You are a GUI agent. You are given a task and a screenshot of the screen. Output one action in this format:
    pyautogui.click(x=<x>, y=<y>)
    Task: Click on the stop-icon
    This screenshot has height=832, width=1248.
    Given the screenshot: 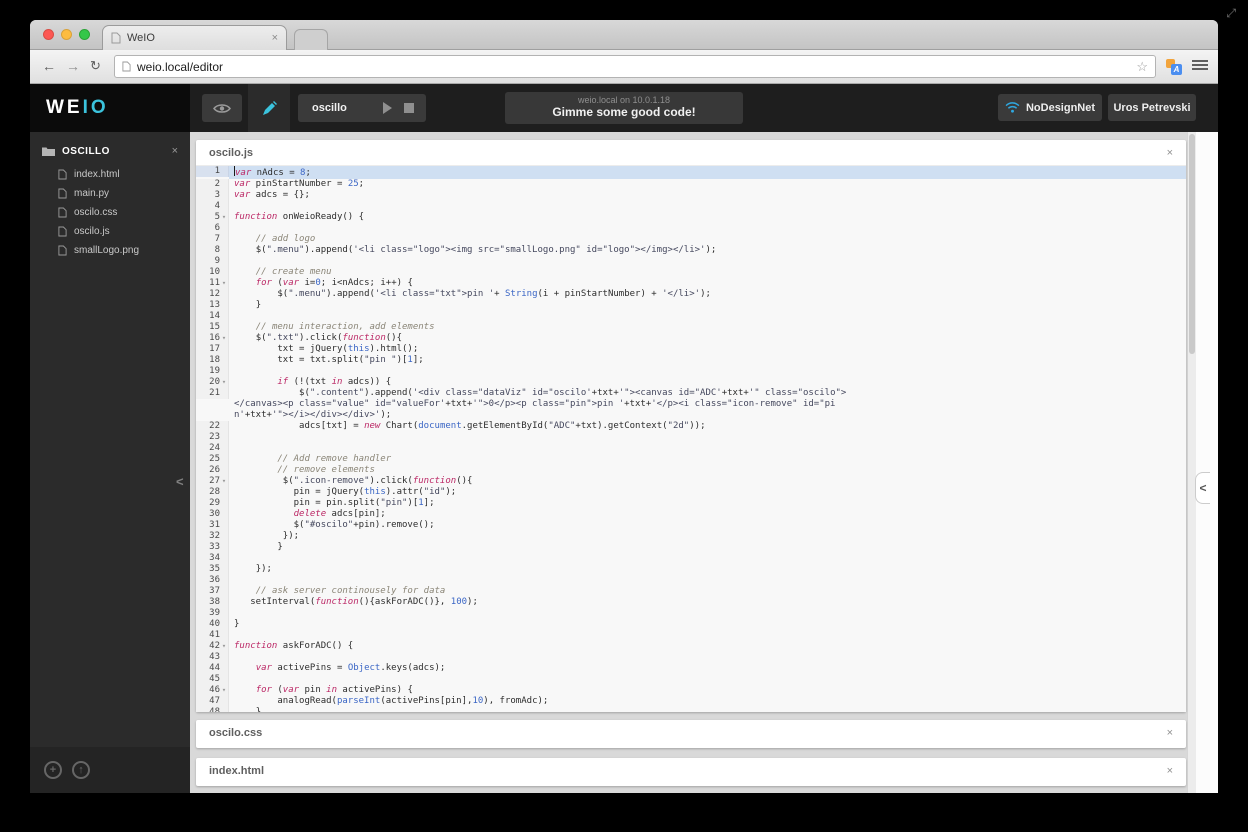 What is the action you would take?
    pyautogui.click(x=409, y=108)
    